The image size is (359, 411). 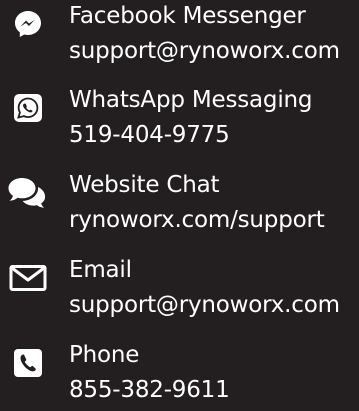 What do you see at coordinates (197, 220) in the screenshot?
I see `contact-detail-link: rynoworx.com/support` at bounding box center [197, 220].